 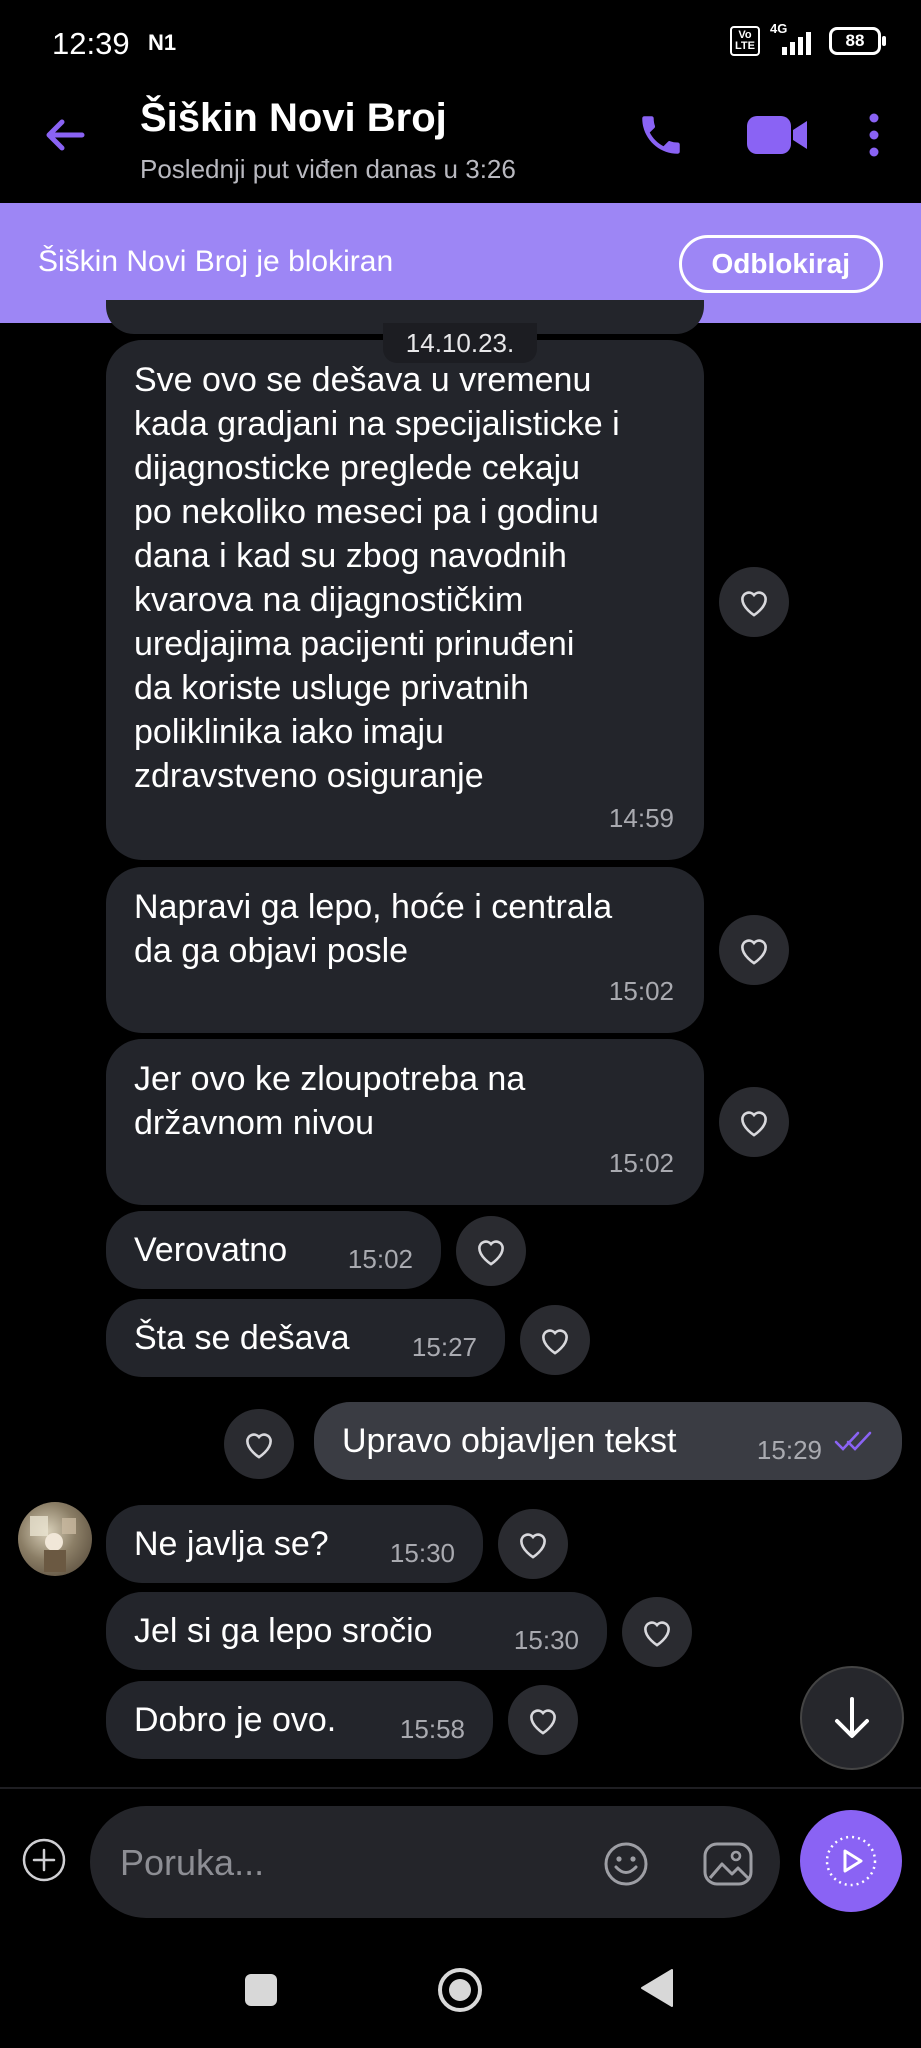 I want to click on phone-icon, so click(x=661, y=135).